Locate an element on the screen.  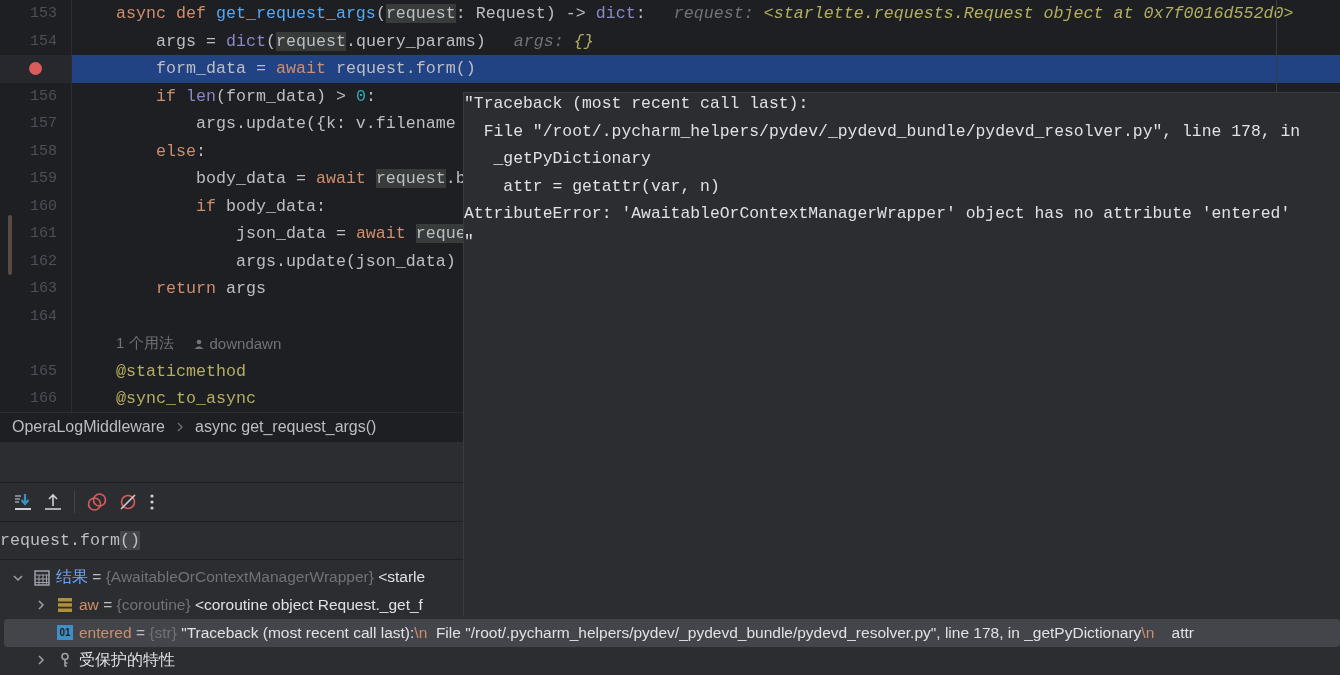
step-out-icon is located at coordinates (53, 502).